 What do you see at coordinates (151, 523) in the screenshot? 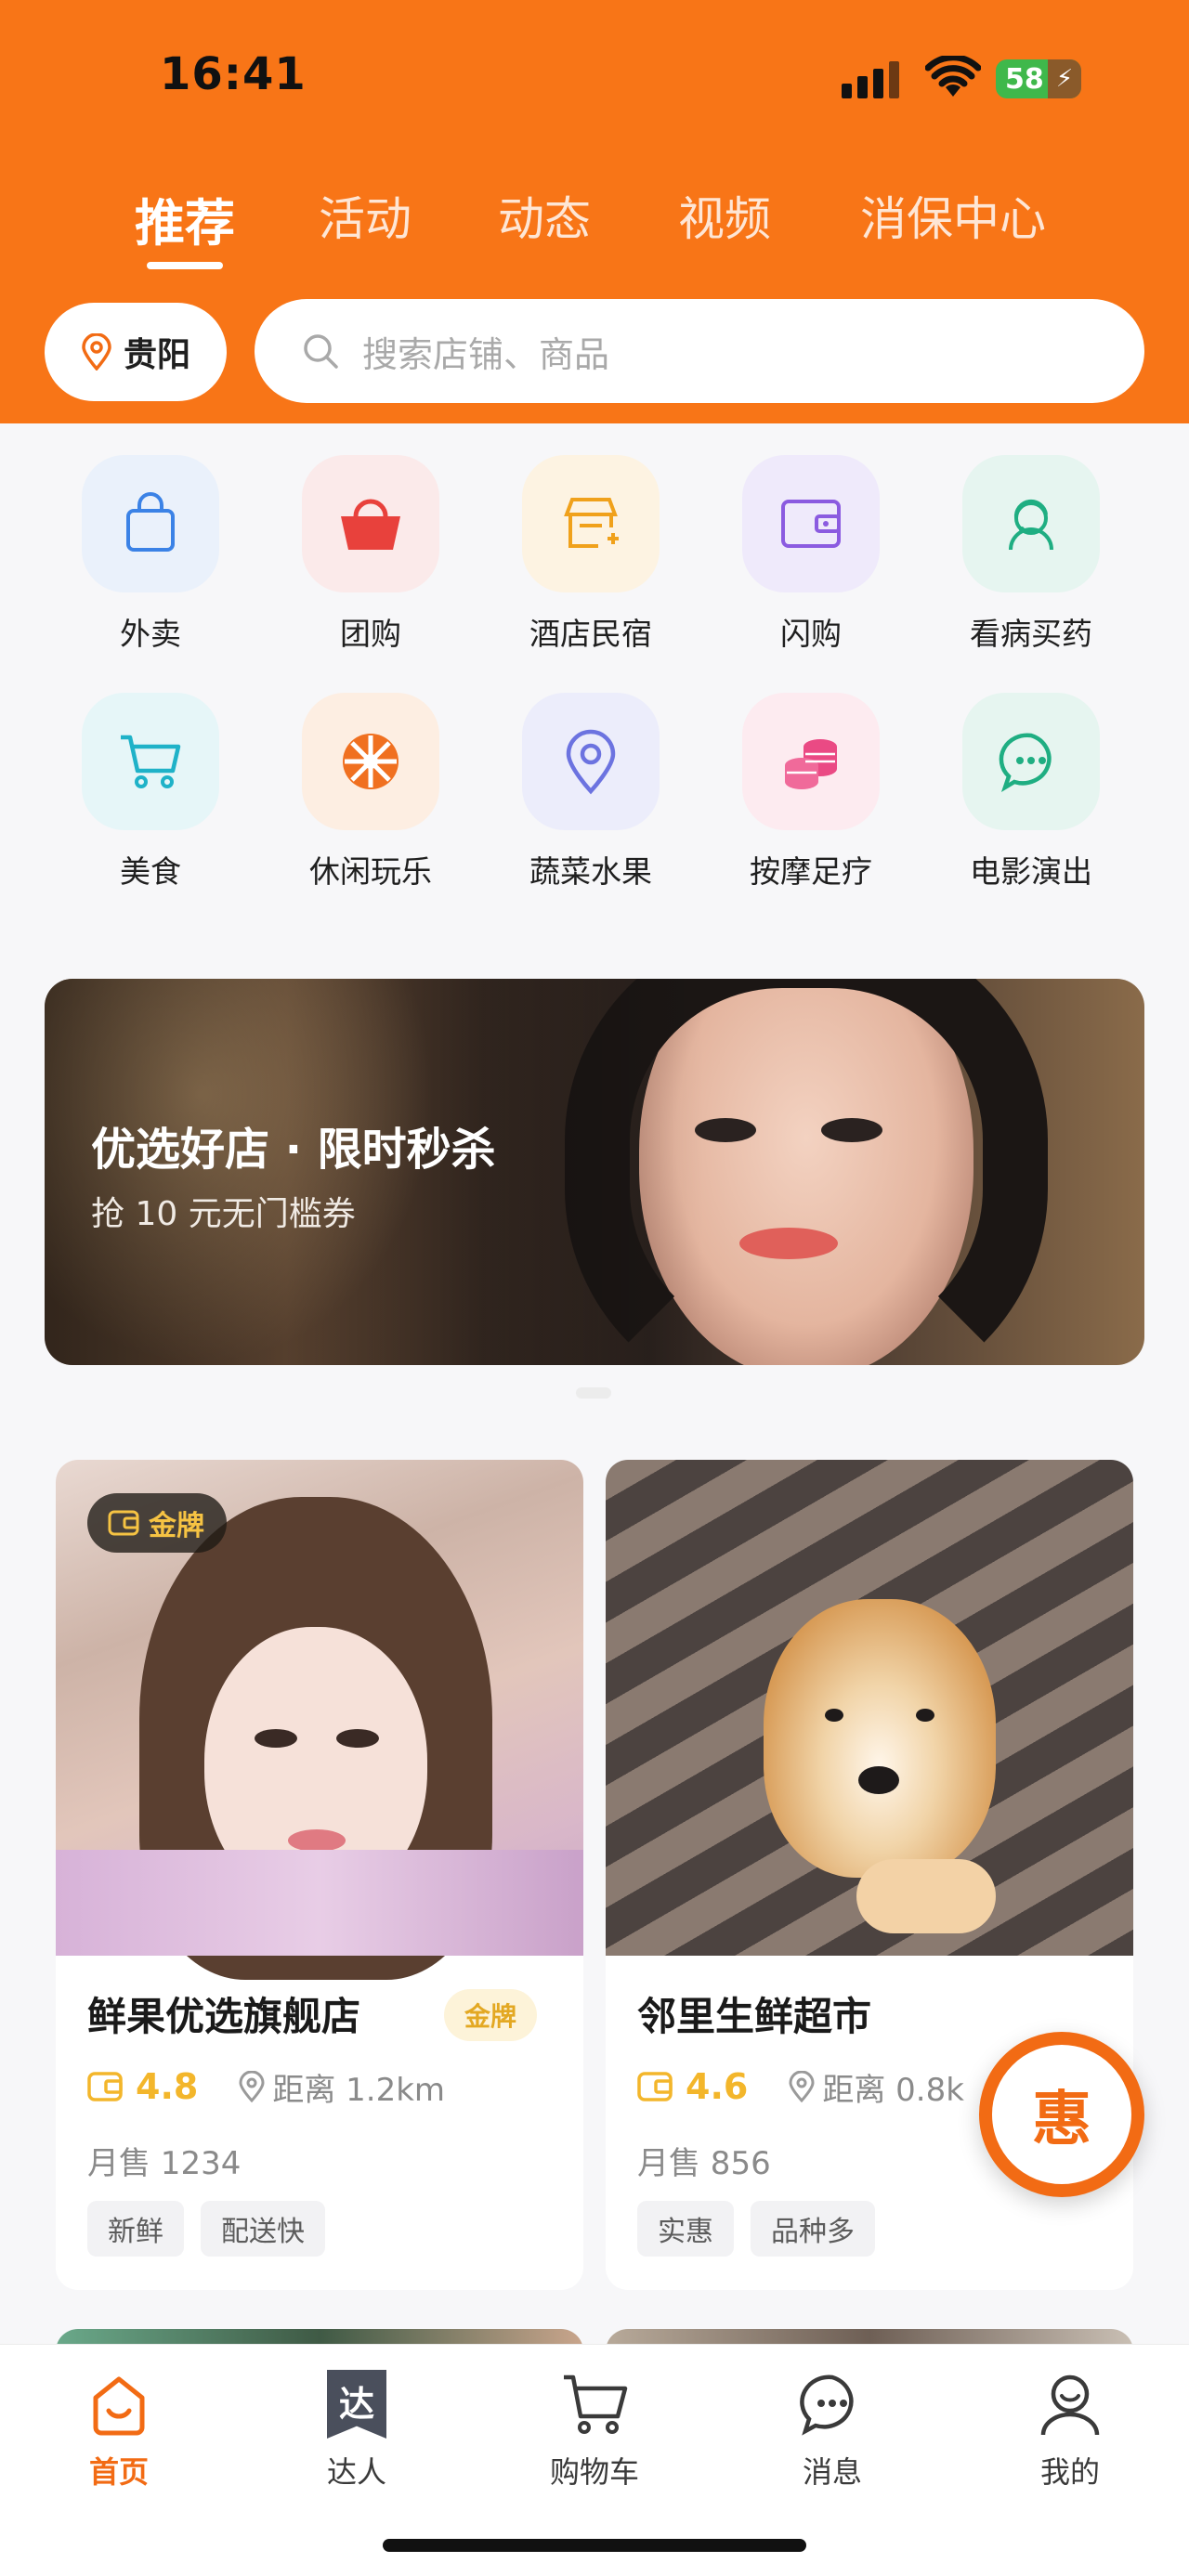
I see `shopping-bag-icon` at bounding box center [151, 523].